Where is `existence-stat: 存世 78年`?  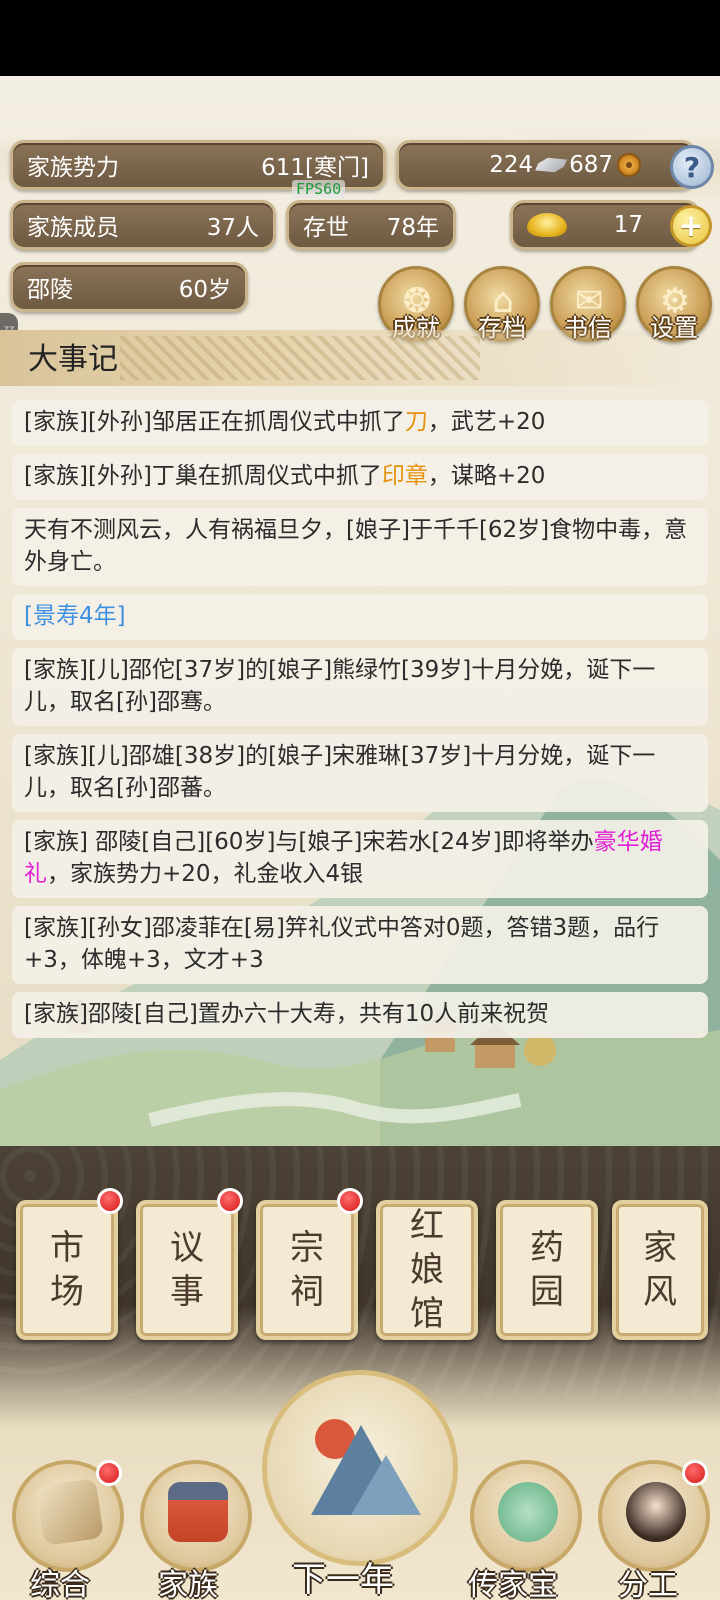
existence-stat: 存世 78年 is located at coordinates (371, 225).